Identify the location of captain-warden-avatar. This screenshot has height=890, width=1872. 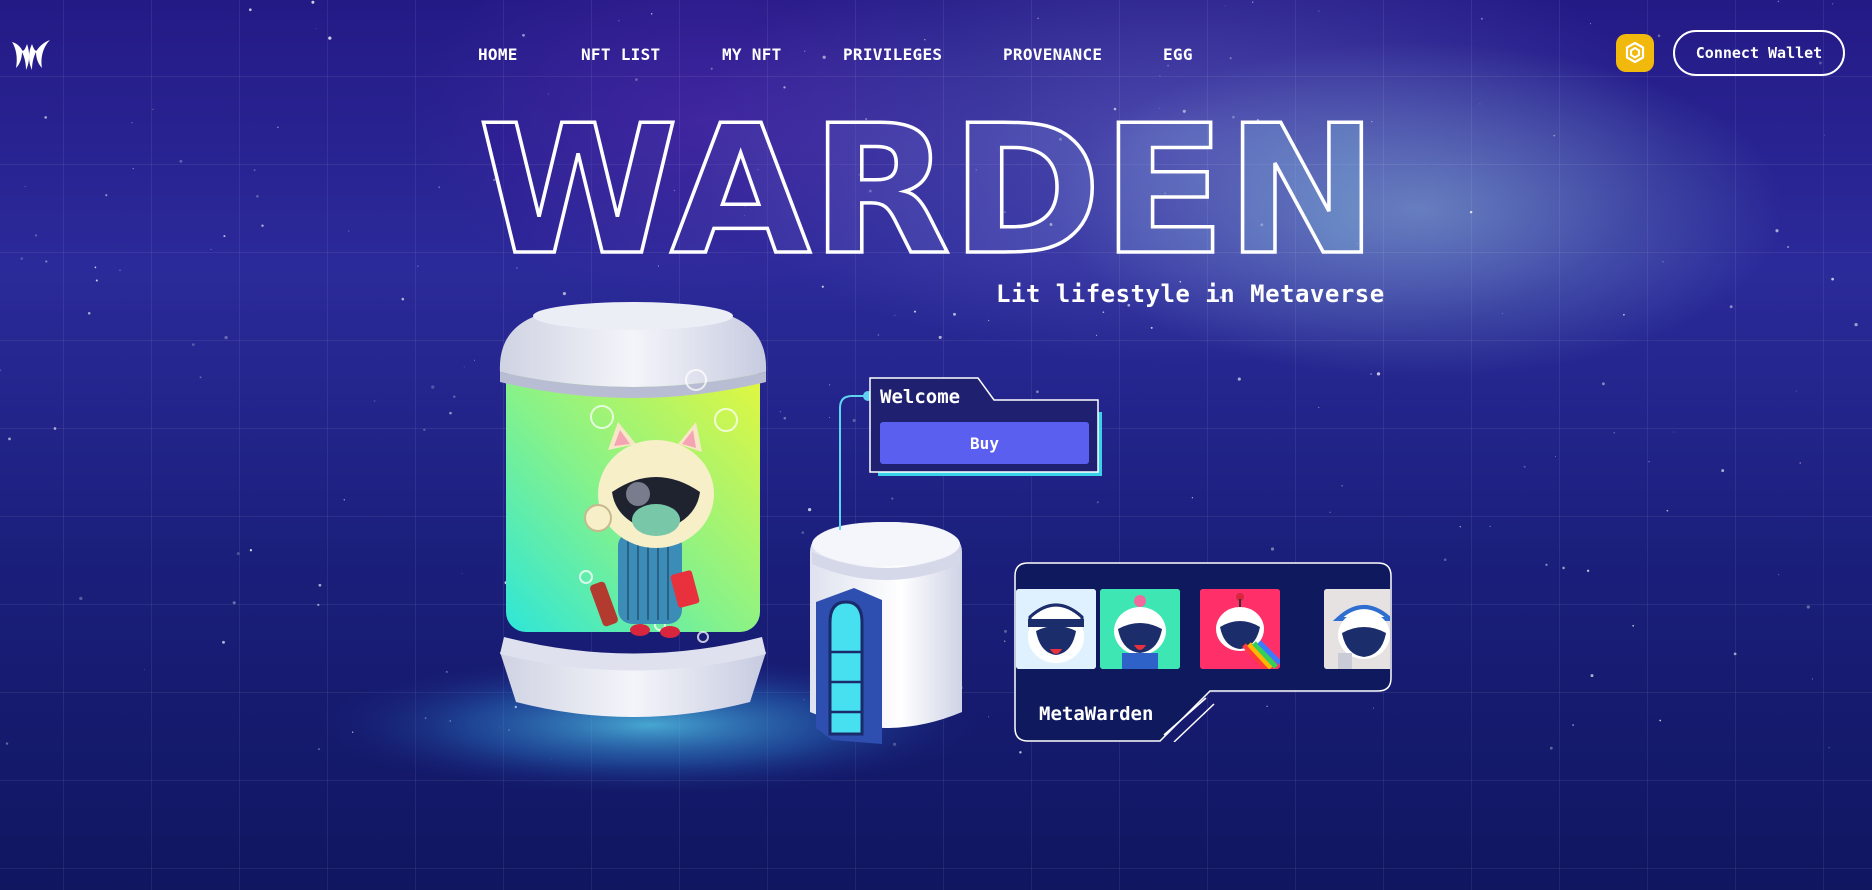
(1056, 629).